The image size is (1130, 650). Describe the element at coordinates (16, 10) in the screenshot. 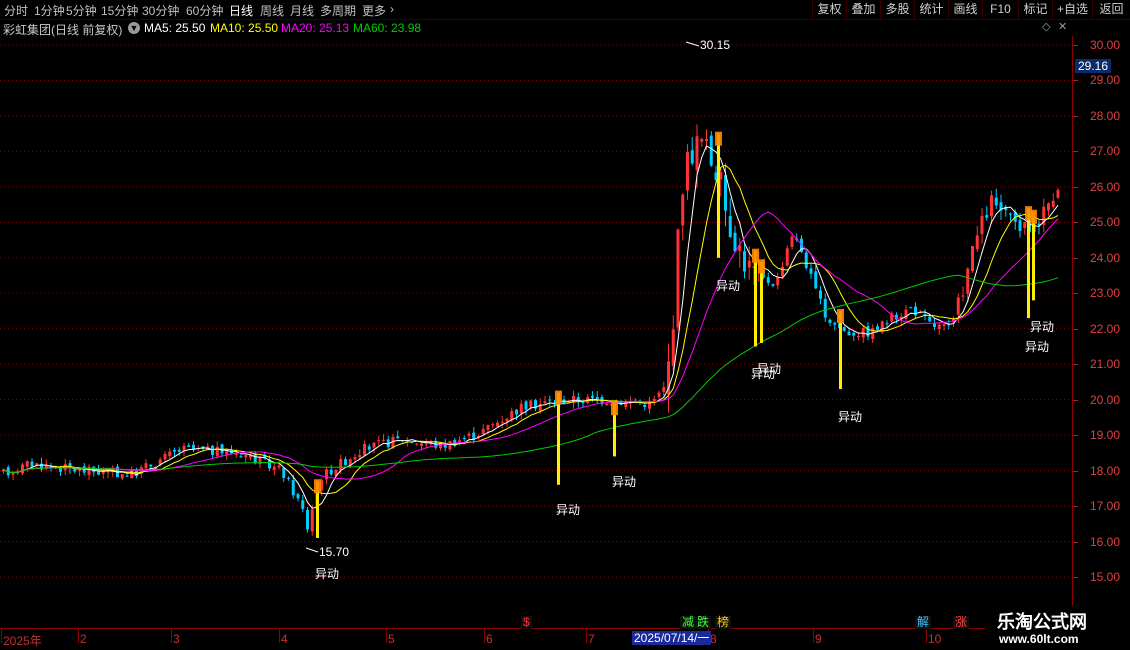

I see `period-tab-intraday: 分时` at that location.